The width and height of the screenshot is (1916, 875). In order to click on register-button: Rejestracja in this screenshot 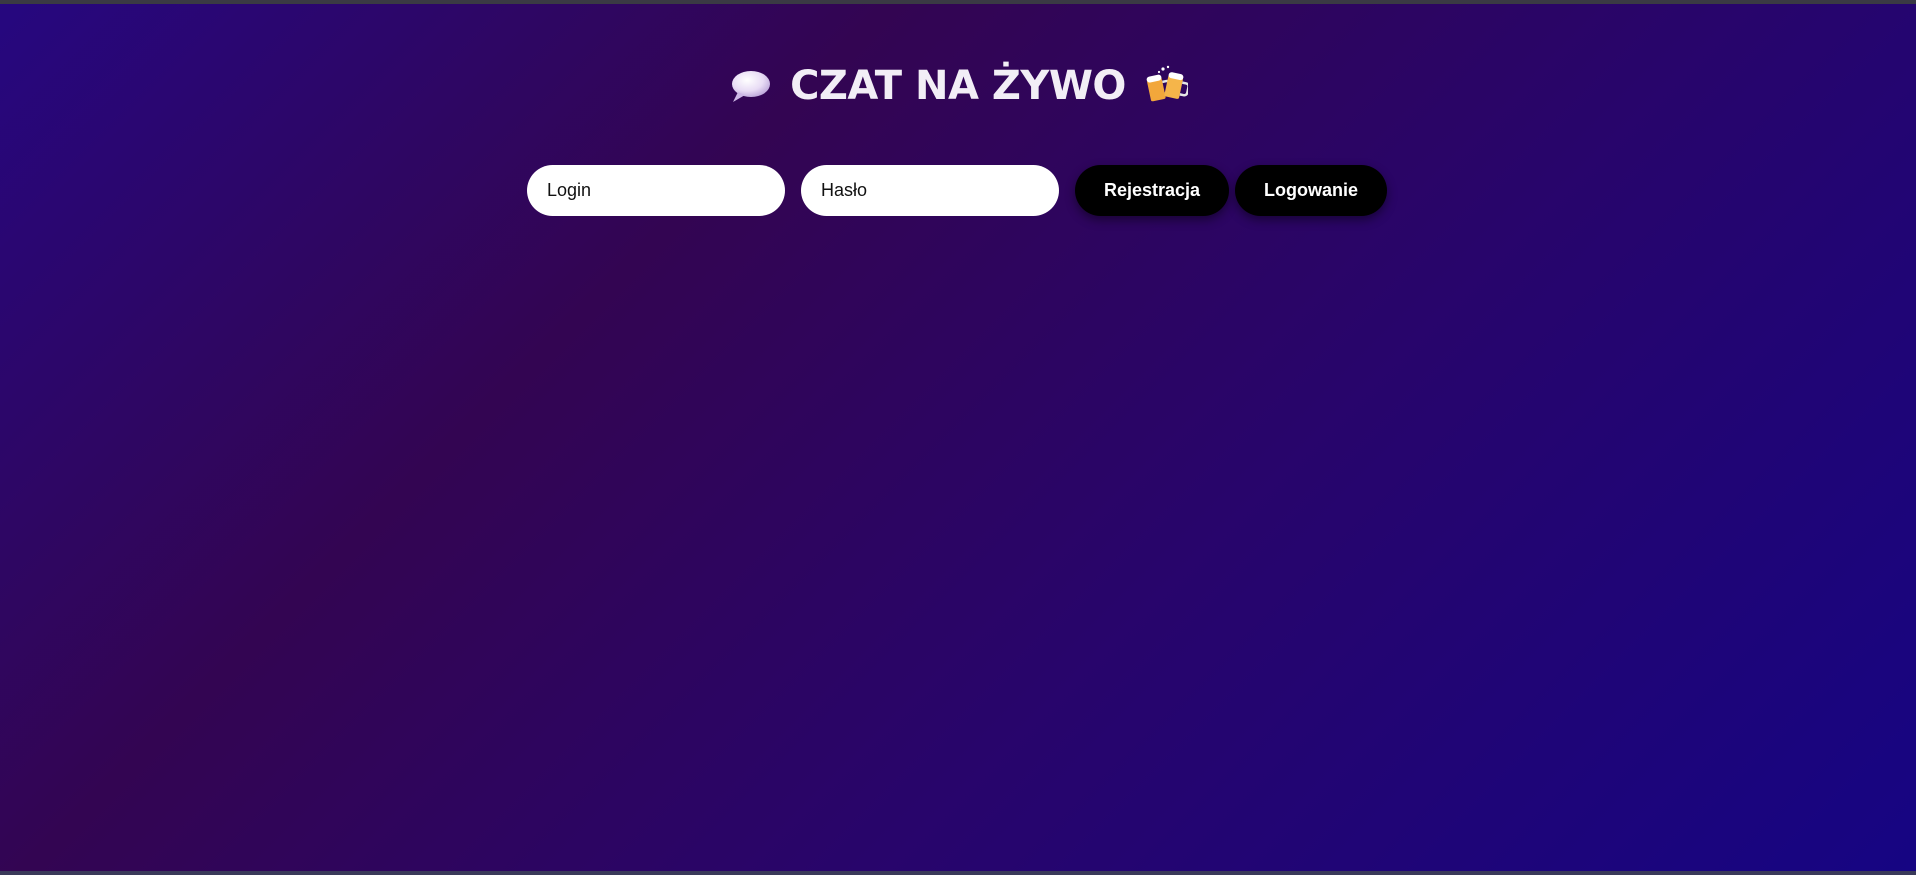, I will do `click(1152, 190)`.